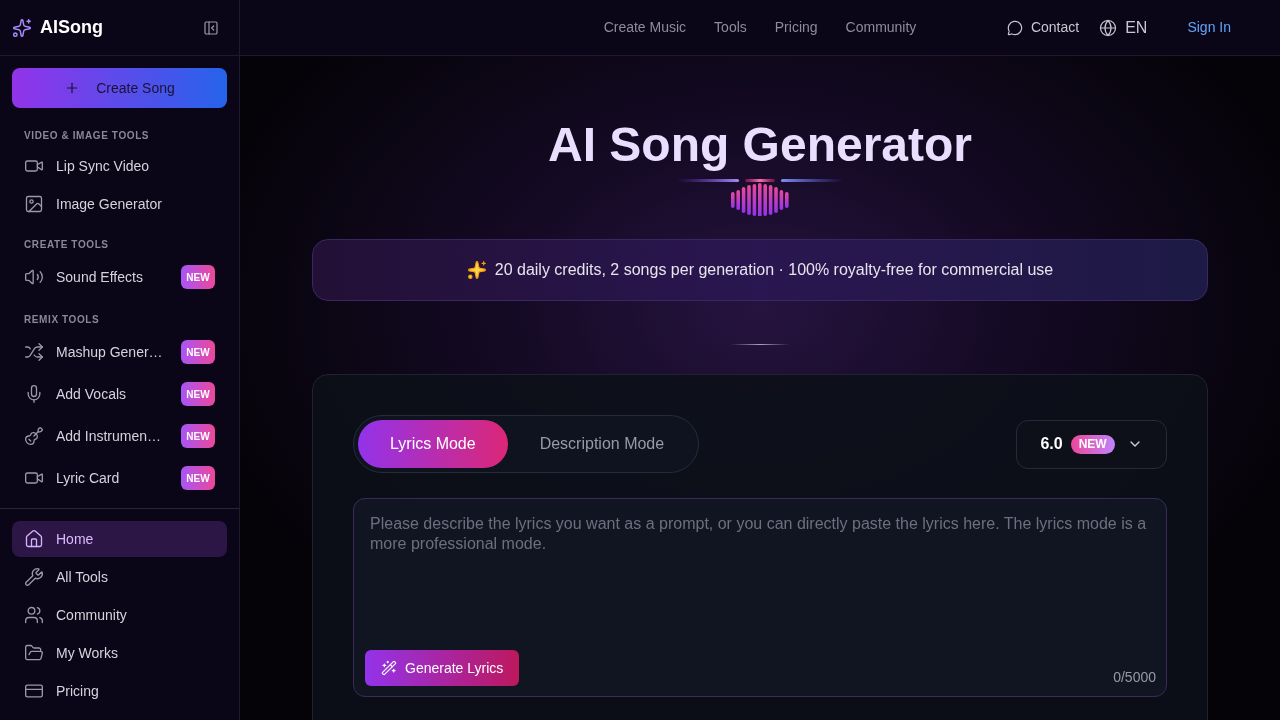 The image size is (1280, 720). Describe the element at coordinates (119, 653) in the screenshot. I see `sidebar-nav-item: My Works` at that location.